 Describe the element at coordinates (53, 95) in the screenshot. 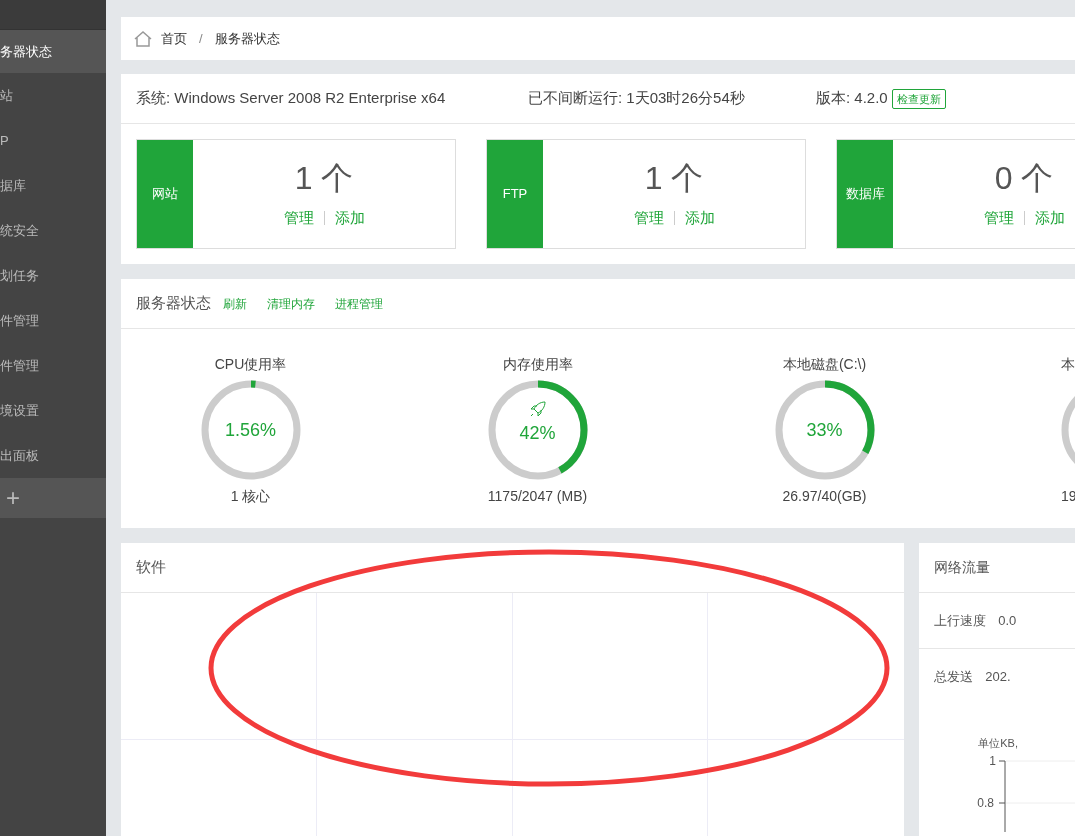

I see `sidebar-item: 站` at that location.